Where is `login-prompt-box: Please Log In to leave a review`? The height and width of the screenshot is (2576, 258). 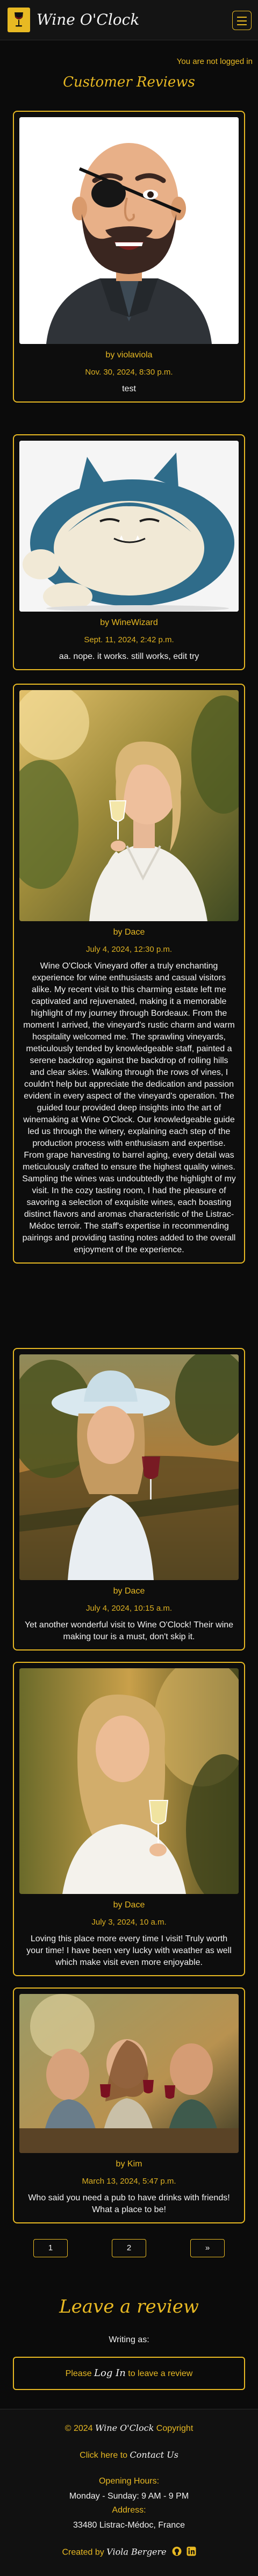
login-prompt-box: Please Log In to leave a review is located at coordinates (129, 2373).